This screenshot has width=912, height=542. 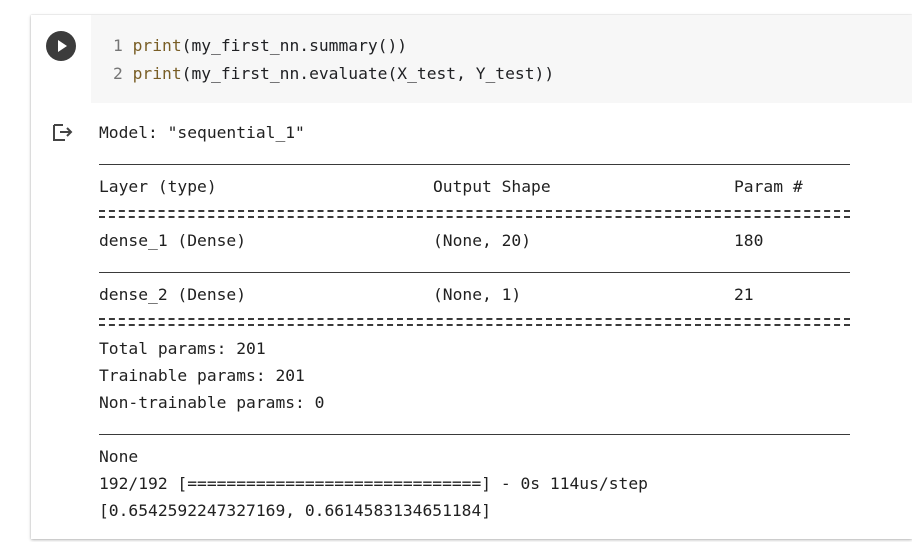 I want to click on table-row-params: 180, so click(x=749, y=240).